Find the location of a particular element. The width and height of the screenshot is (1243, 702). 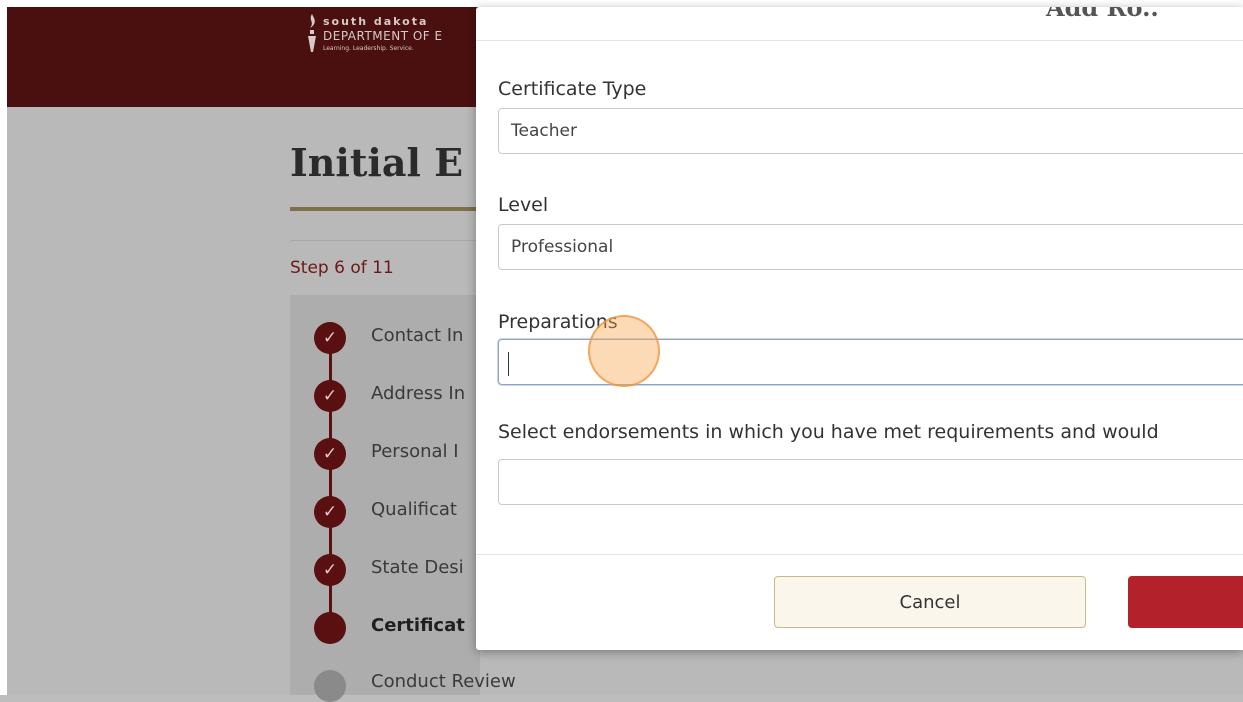

modal-footer-divider is located at coordinates (859, 554).